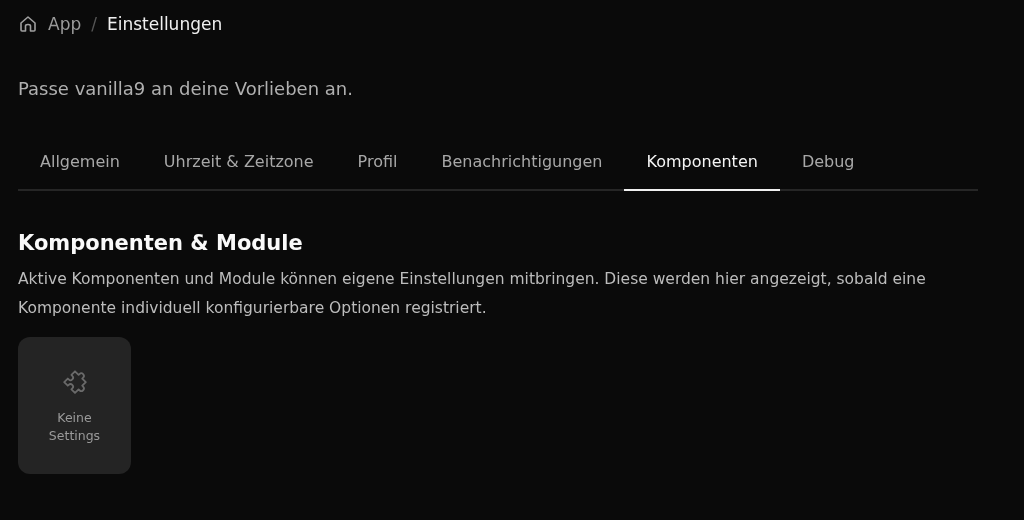 This screenshot has width=1024, height=520. I want to click on tab: Profil, so click(377, 167).